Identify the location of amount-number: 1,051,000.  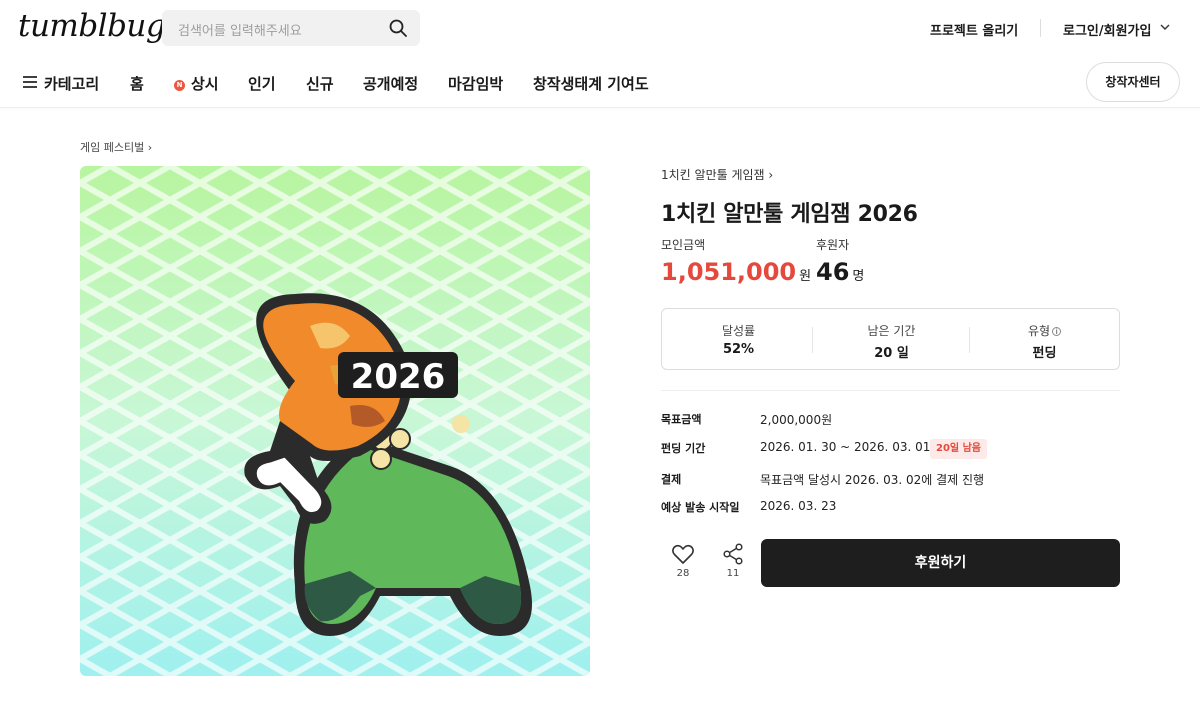
(729, 272).